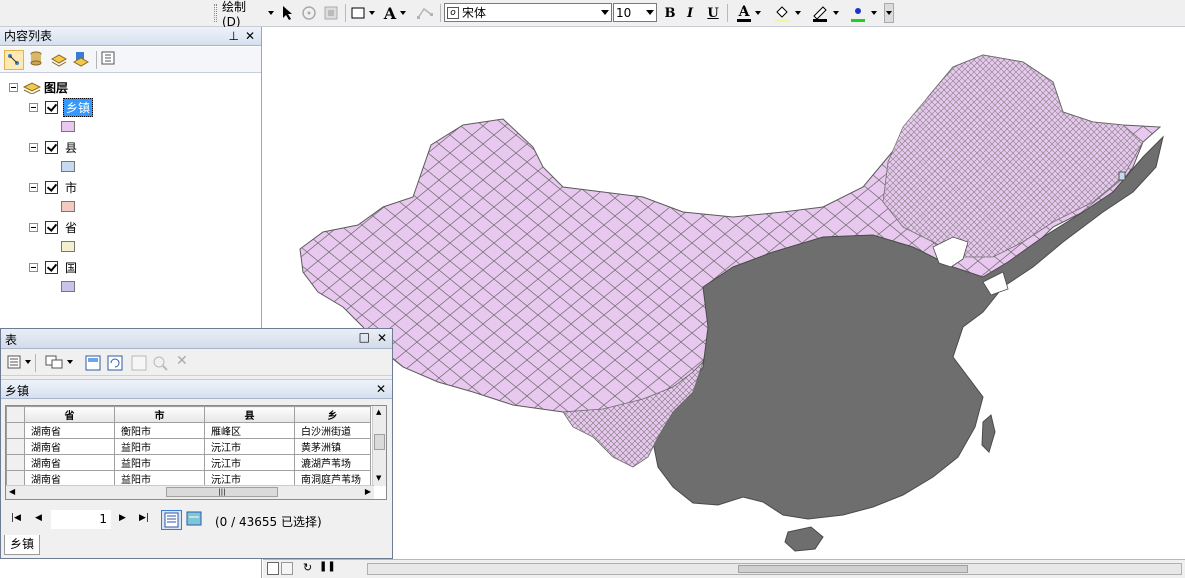 Image resolution: width=1185 pixels, height=578 pixels. What do you see at coordinates (71, 147) in the screenshot?
I see `layer-label: 县` at bounding box center [71, 147].